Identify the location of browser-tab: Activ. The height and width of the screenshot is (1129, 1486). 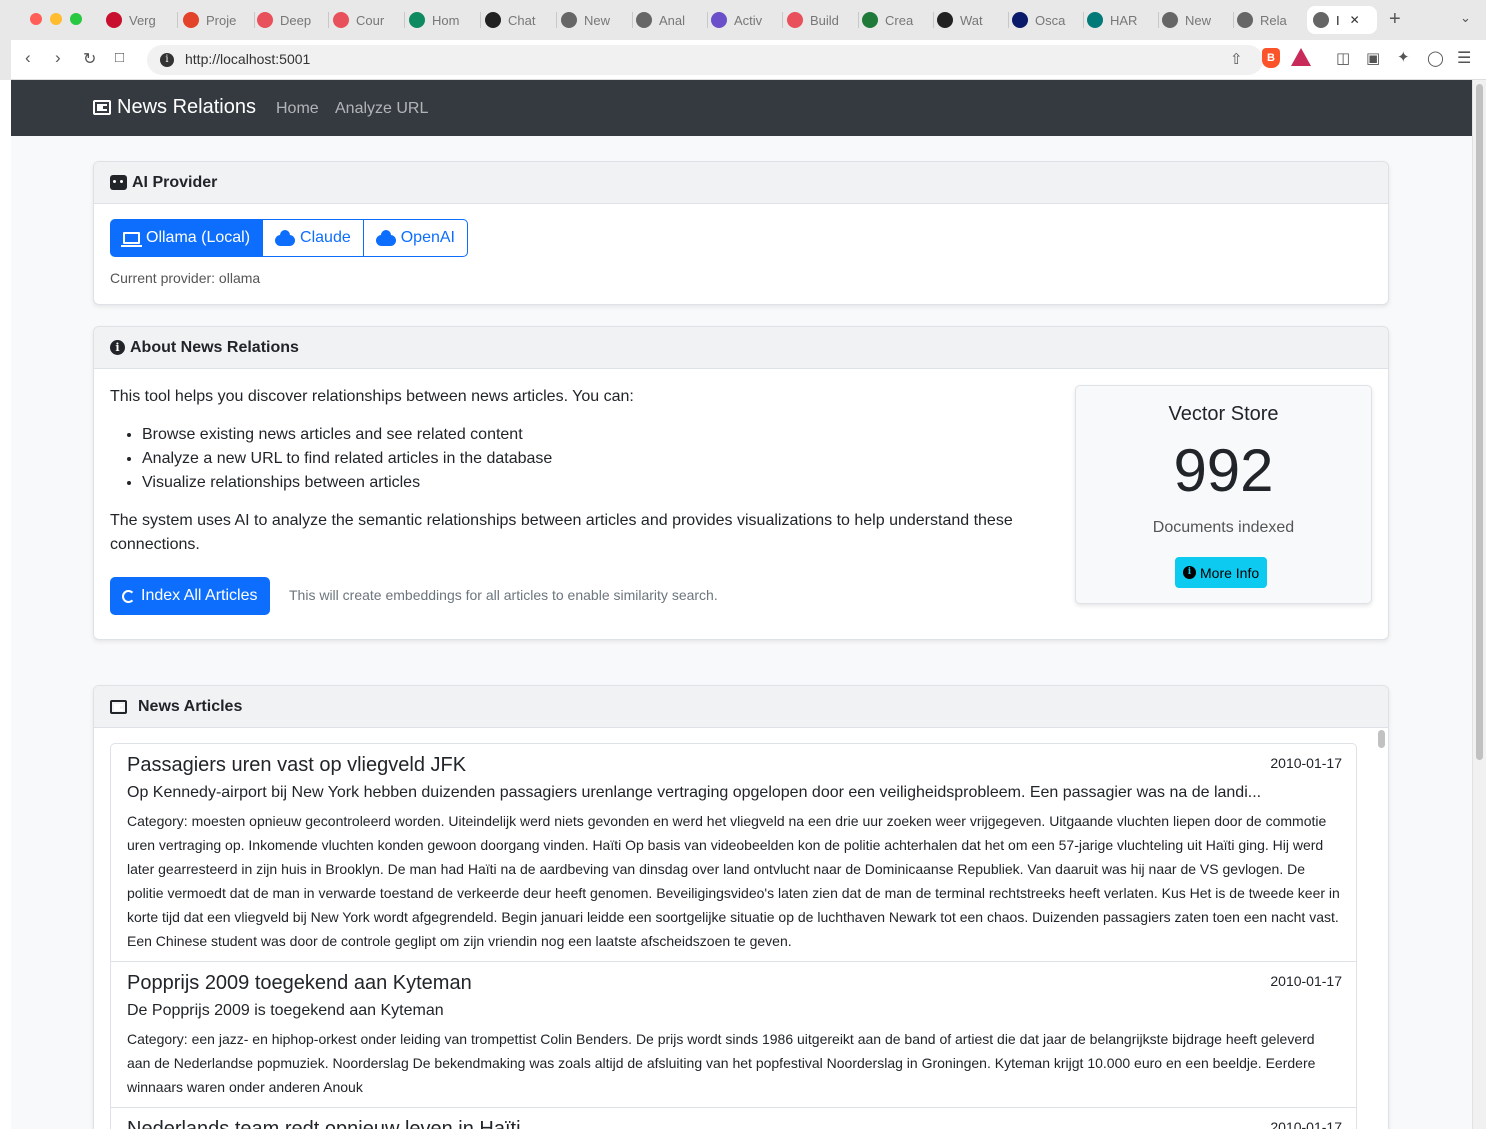
(747, 20).